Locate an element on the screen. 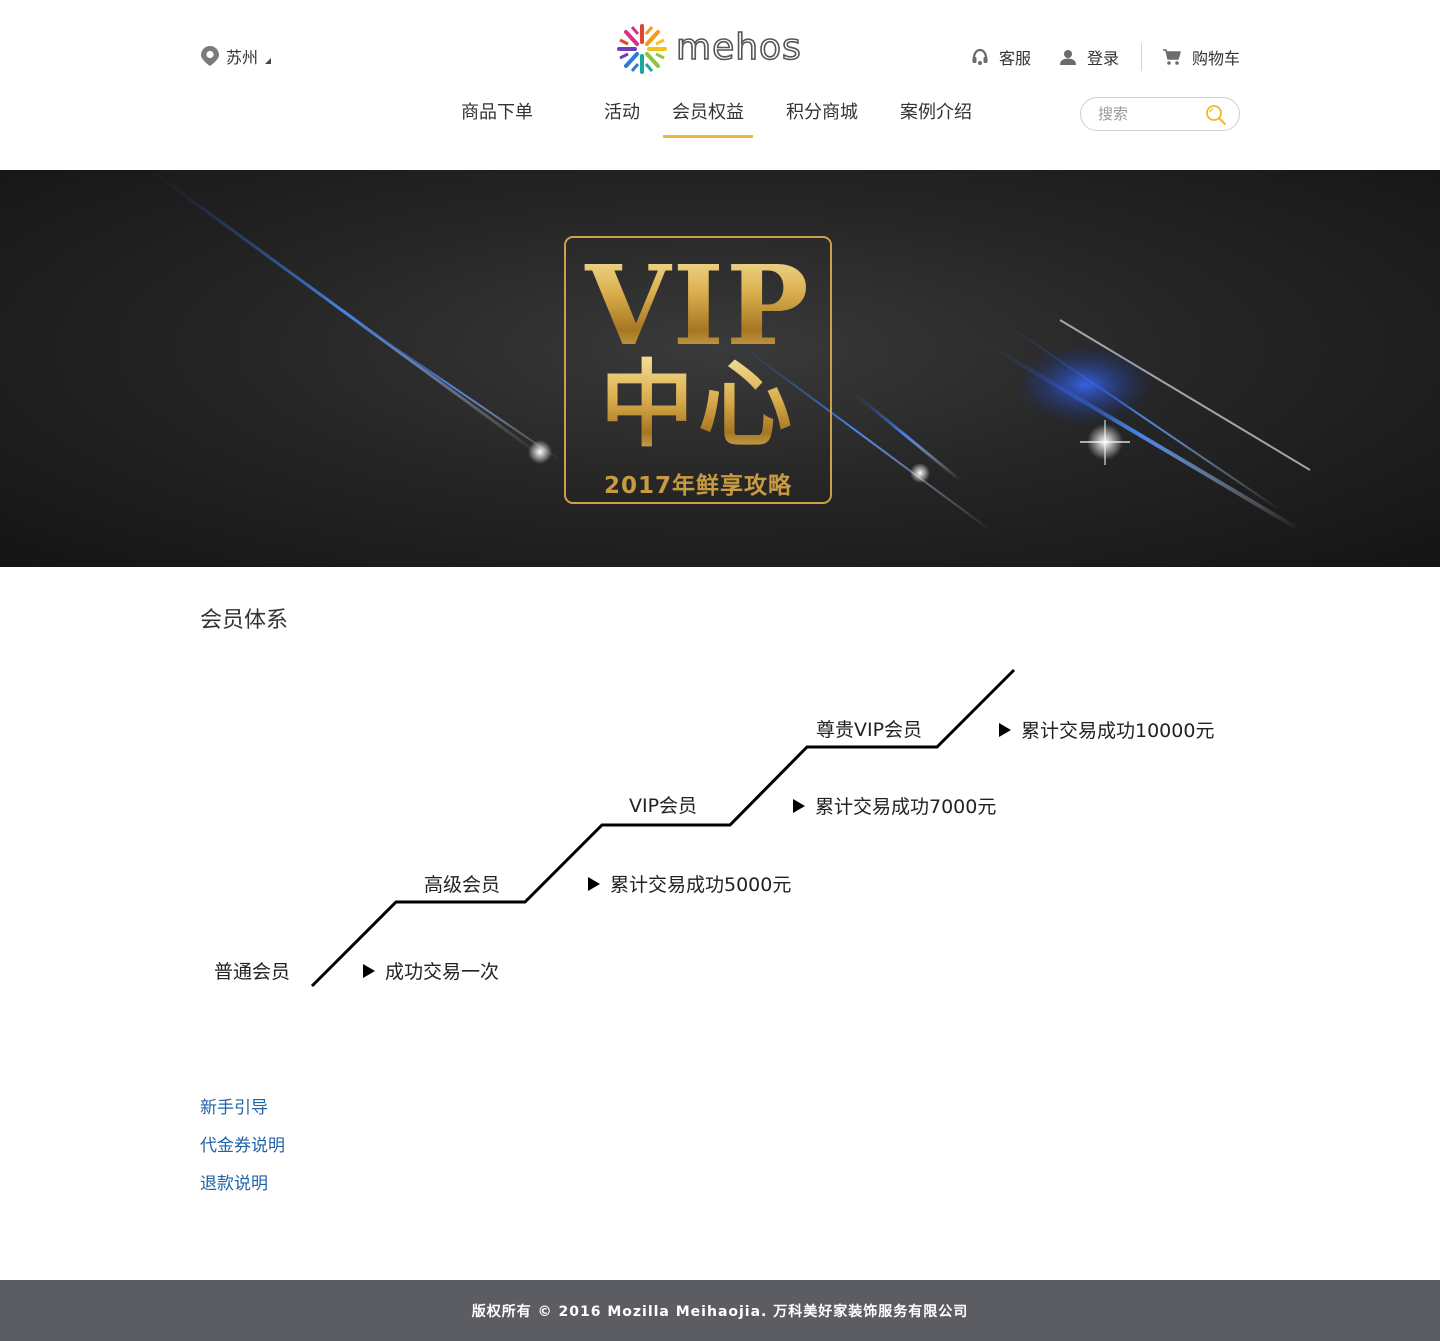  level-condition: 累计交易成功10000元 is located at coordinates (1106, 729).